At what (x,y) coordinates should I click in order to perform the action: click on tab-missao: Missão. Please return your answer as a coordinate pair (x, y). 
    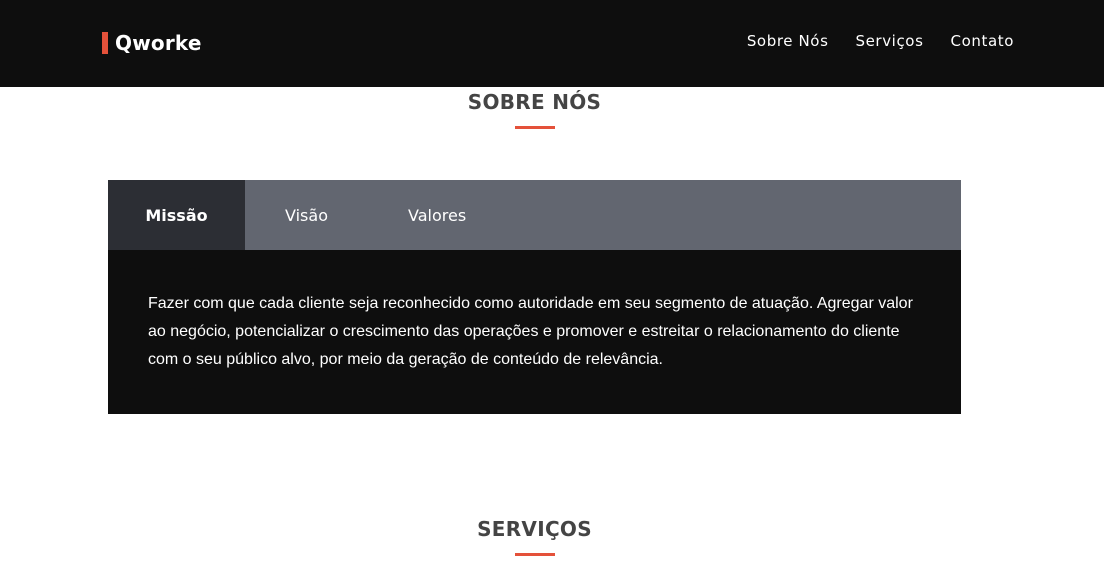
    Looking at the image, I should click on (176, 215).